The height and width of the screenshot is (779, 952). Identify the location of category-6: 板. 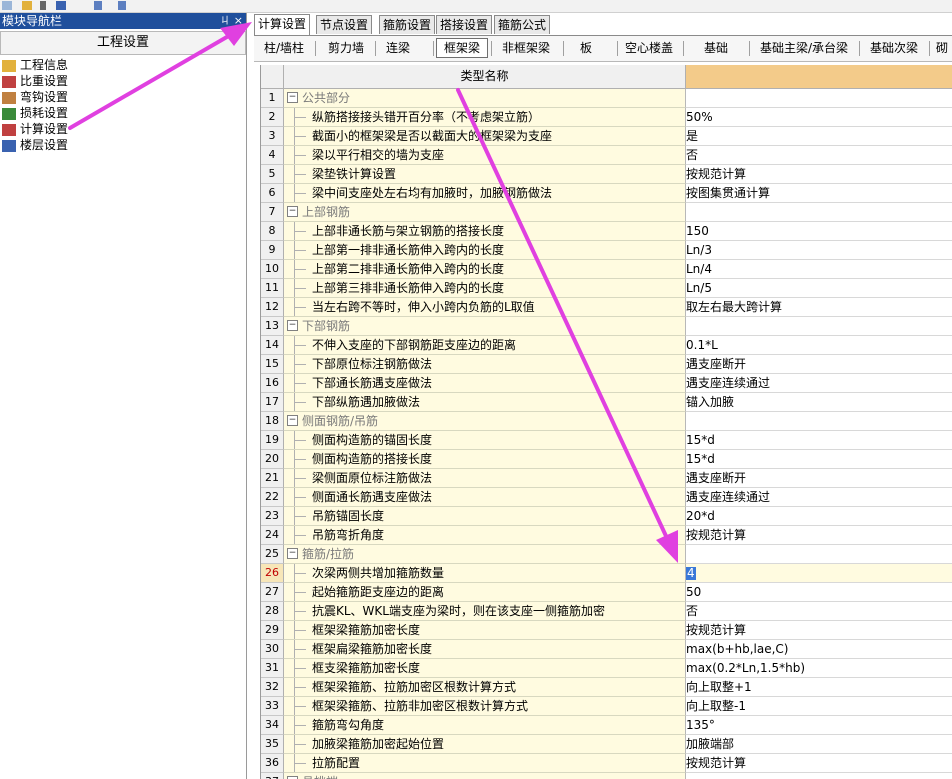
(586, 48).